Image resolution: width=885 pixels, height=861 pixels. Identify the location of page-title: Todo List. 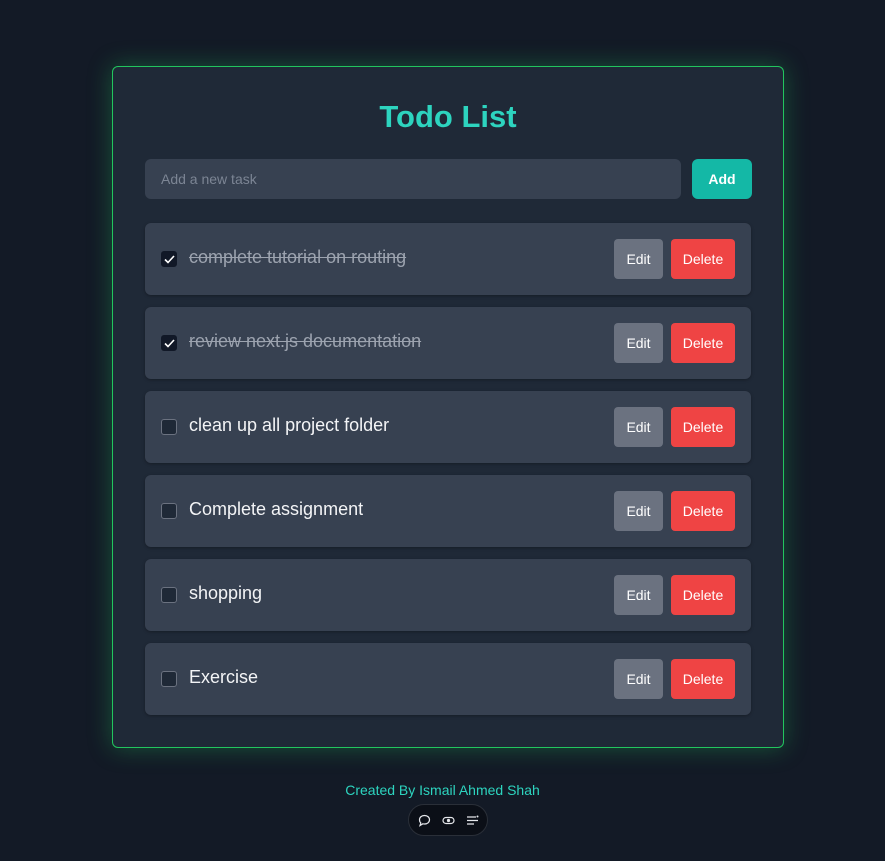
(448, 116).